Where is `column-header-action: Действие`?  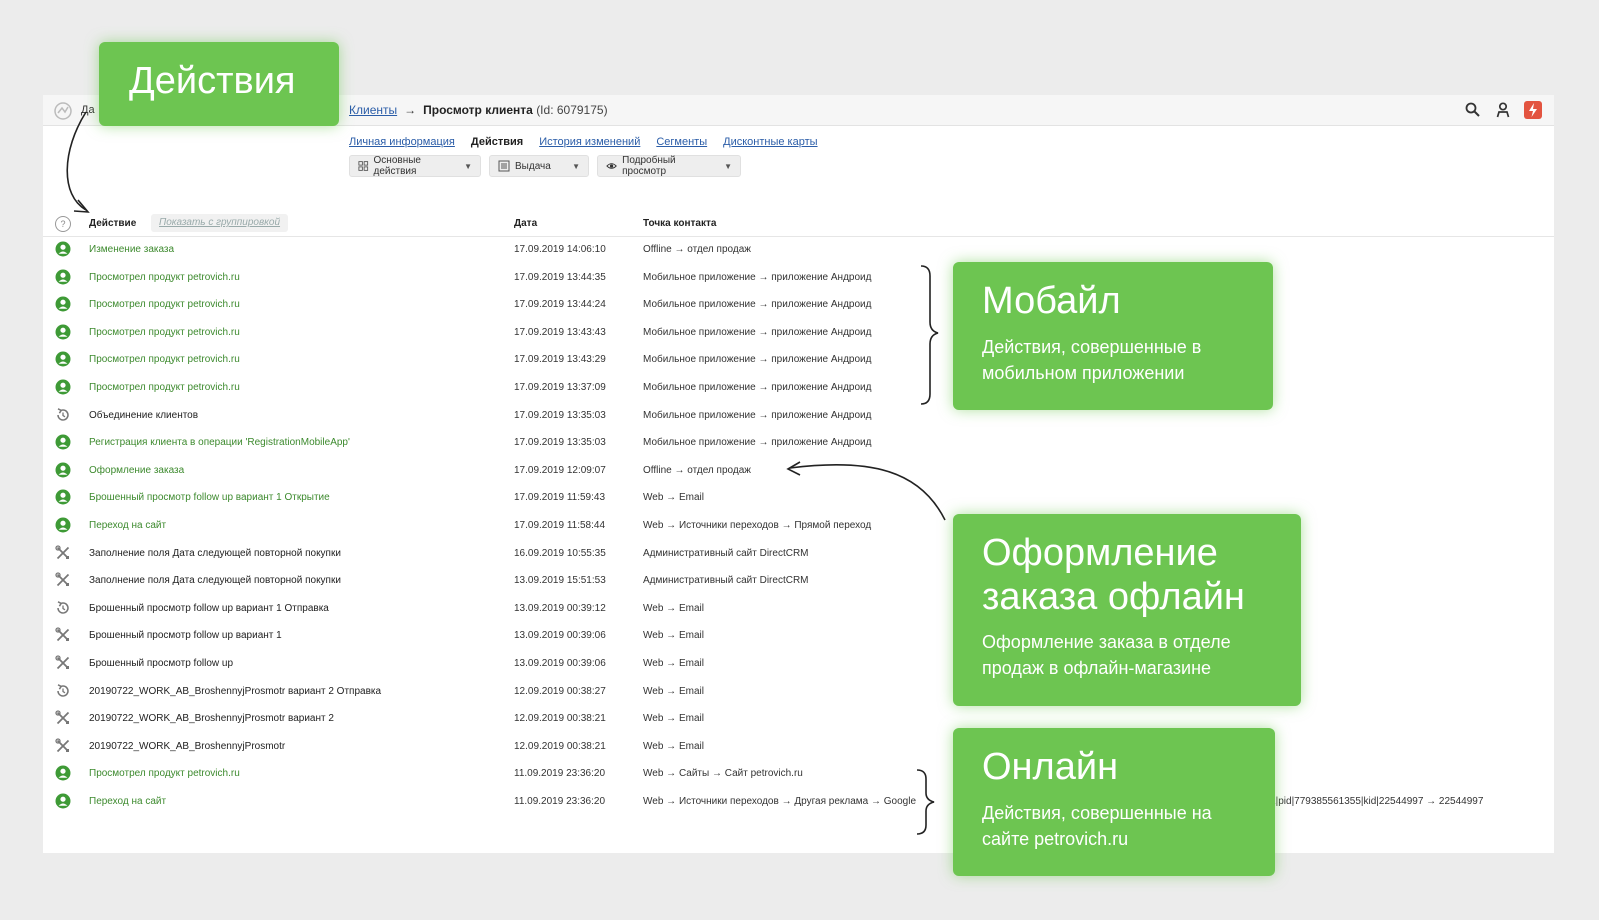 column-header-action: Действие is located at coordinates (113, 223).